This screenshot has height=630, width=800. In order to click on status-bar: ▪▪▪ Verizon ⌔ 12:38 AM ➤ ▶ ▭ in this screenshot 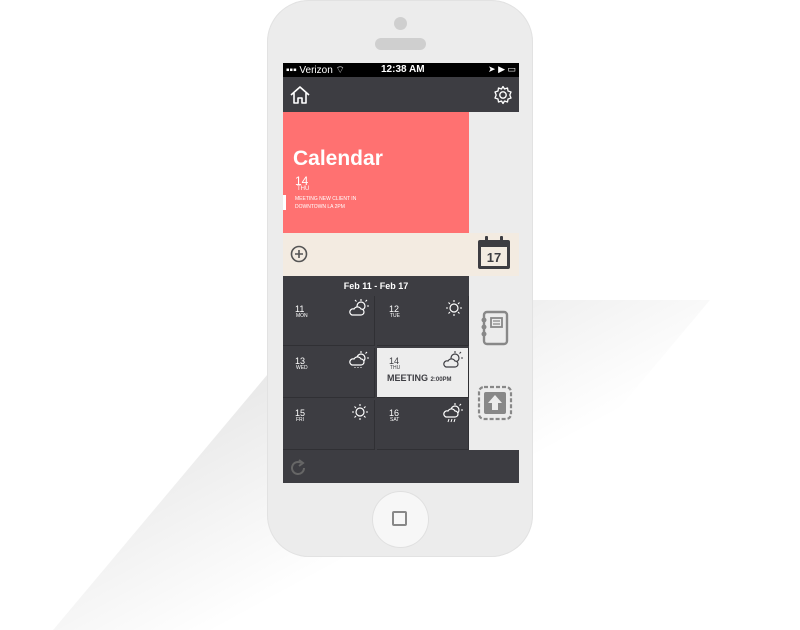, I will do `click(401, 70)`.